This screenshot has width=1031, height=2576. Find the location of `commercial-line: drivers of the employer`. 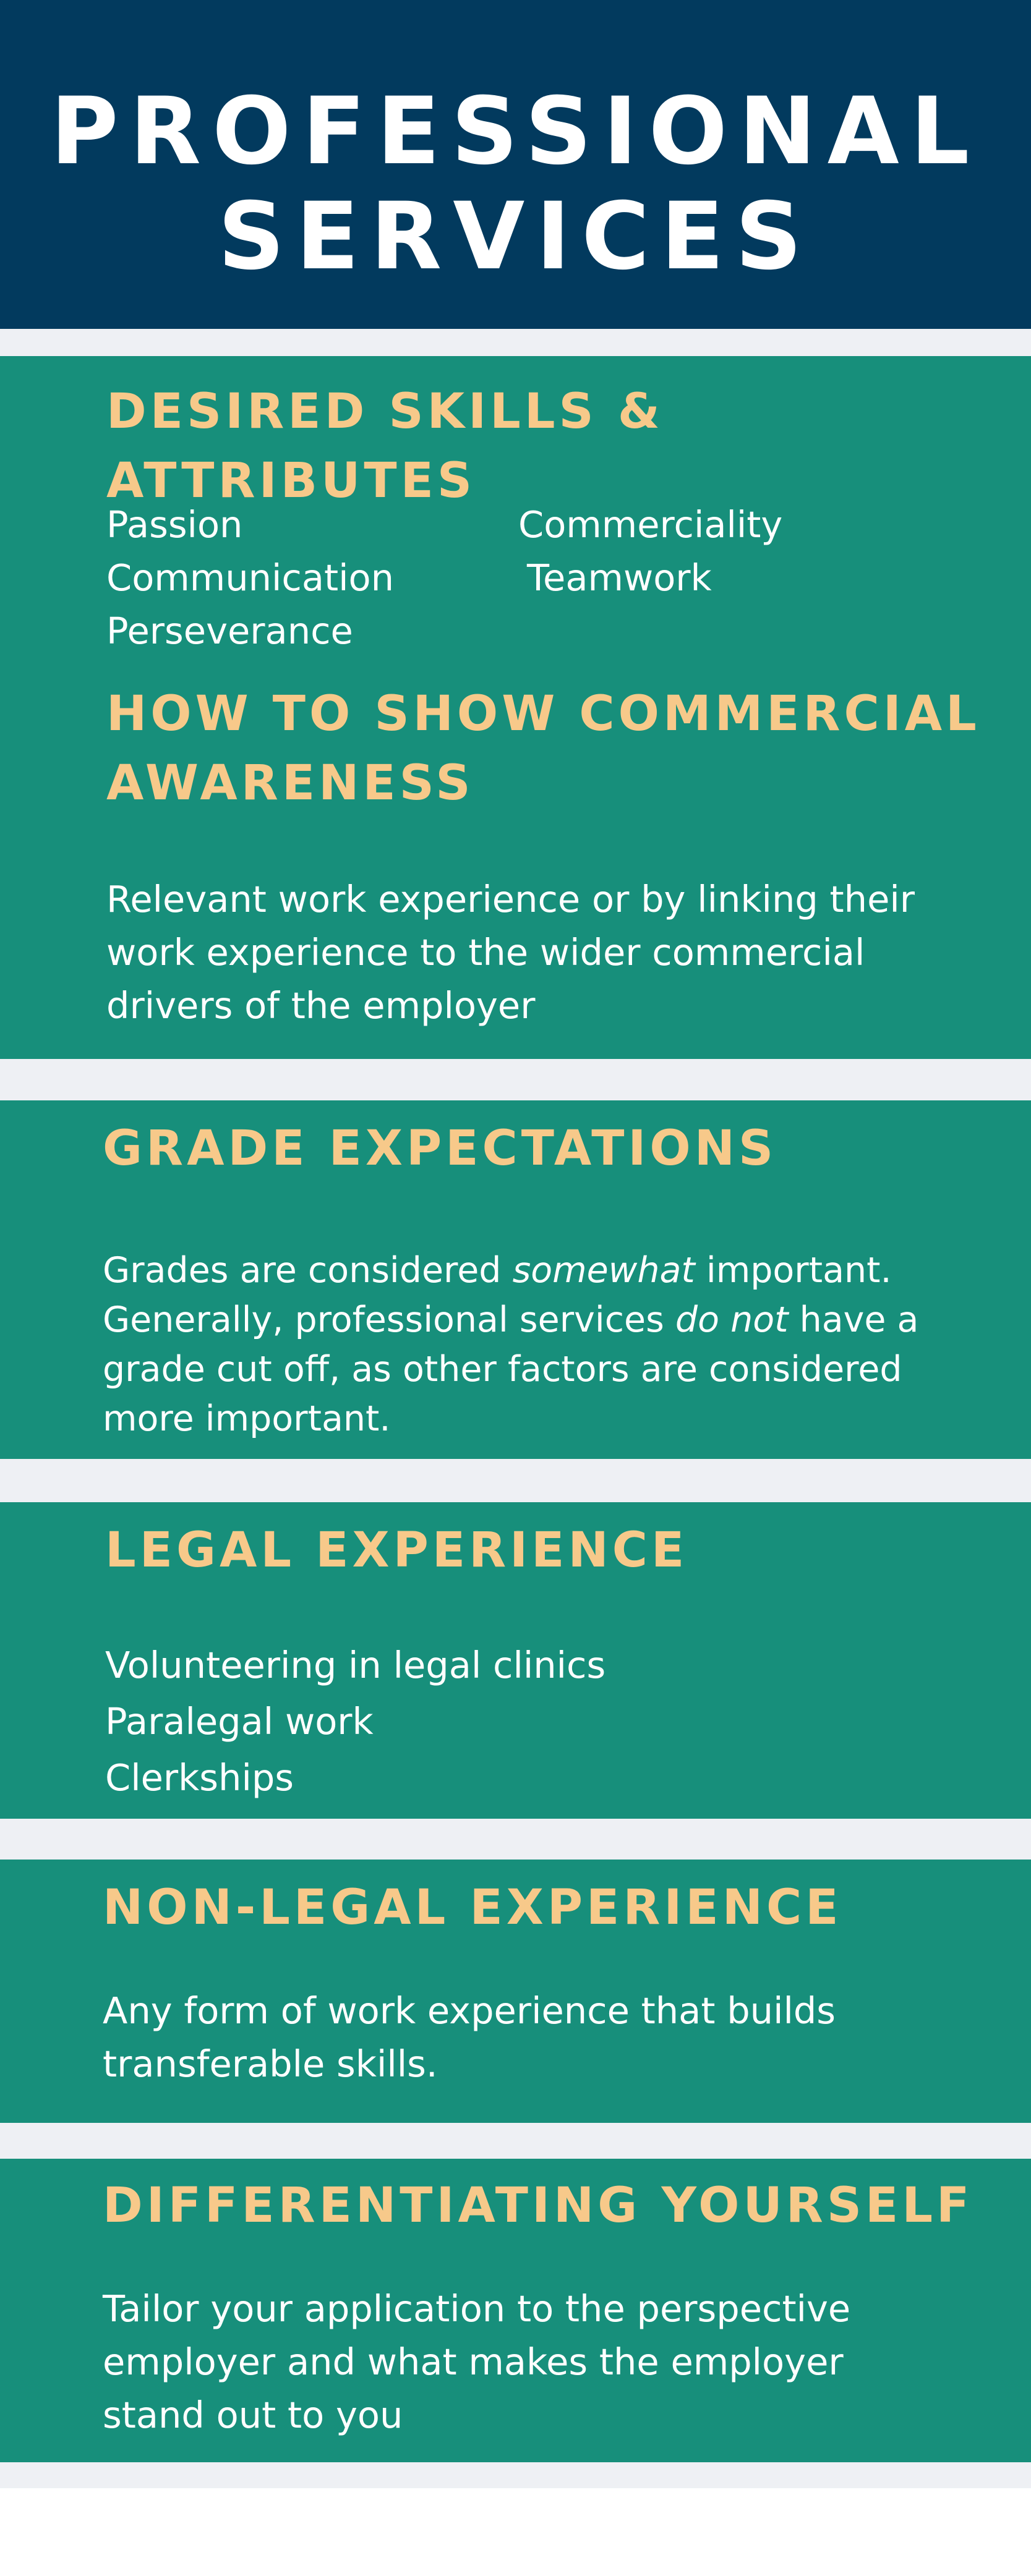

commercial-line: drivers of the employer is located at coordinates (321, 1005).